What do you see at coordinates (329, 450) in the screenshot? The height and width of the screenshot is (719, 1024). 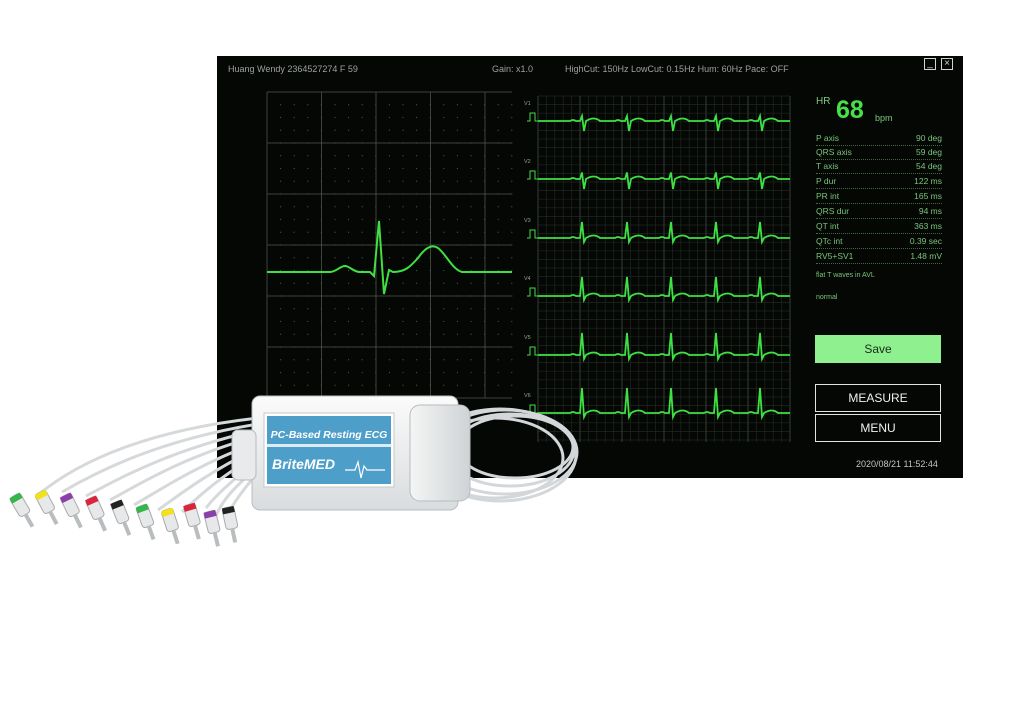 I see `device-label` at bounding box center [329, 450].